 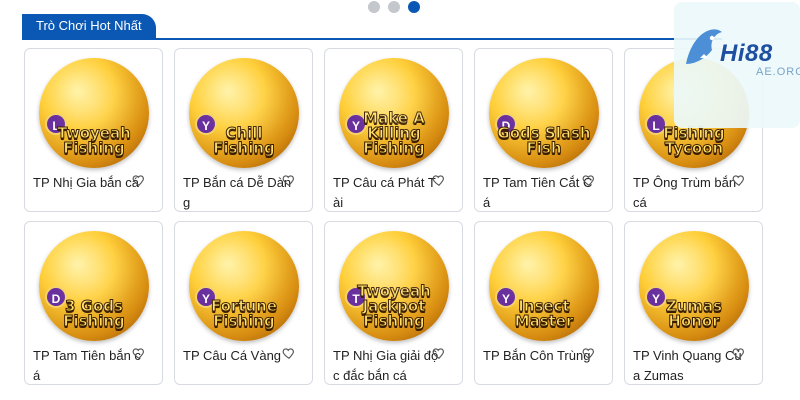 I want to click on game-card: Y Insect Master TP Bắn Côn Trùng, so click(x=543, y=303).